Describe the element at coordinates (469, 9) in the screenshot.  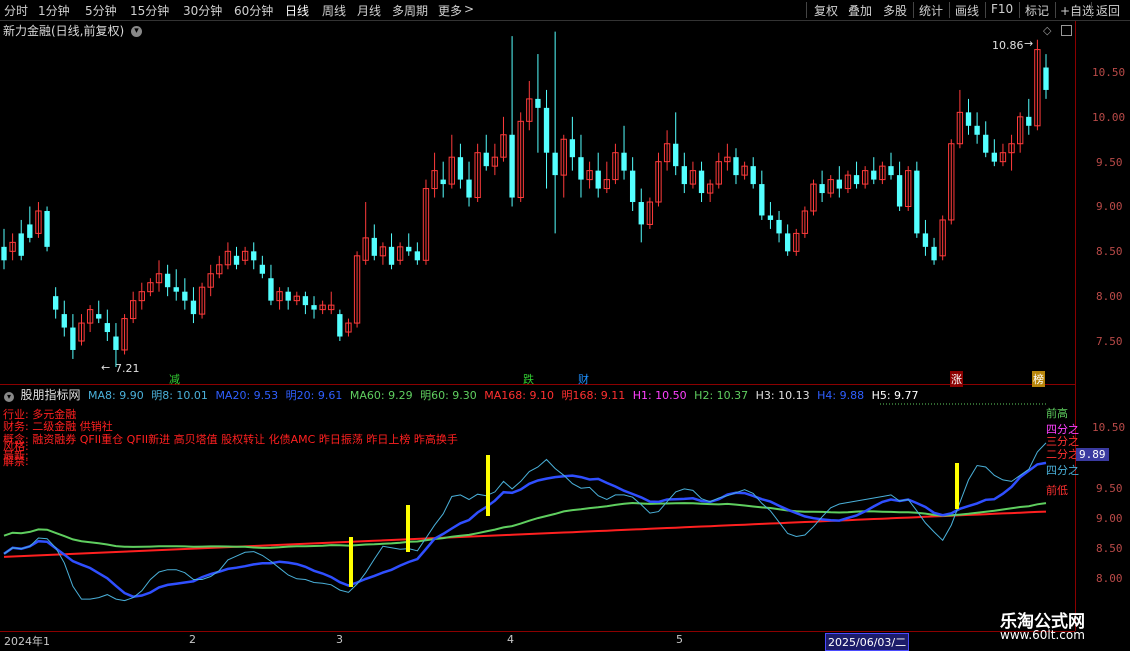
I see `more-arrow-icon: >` at that location.